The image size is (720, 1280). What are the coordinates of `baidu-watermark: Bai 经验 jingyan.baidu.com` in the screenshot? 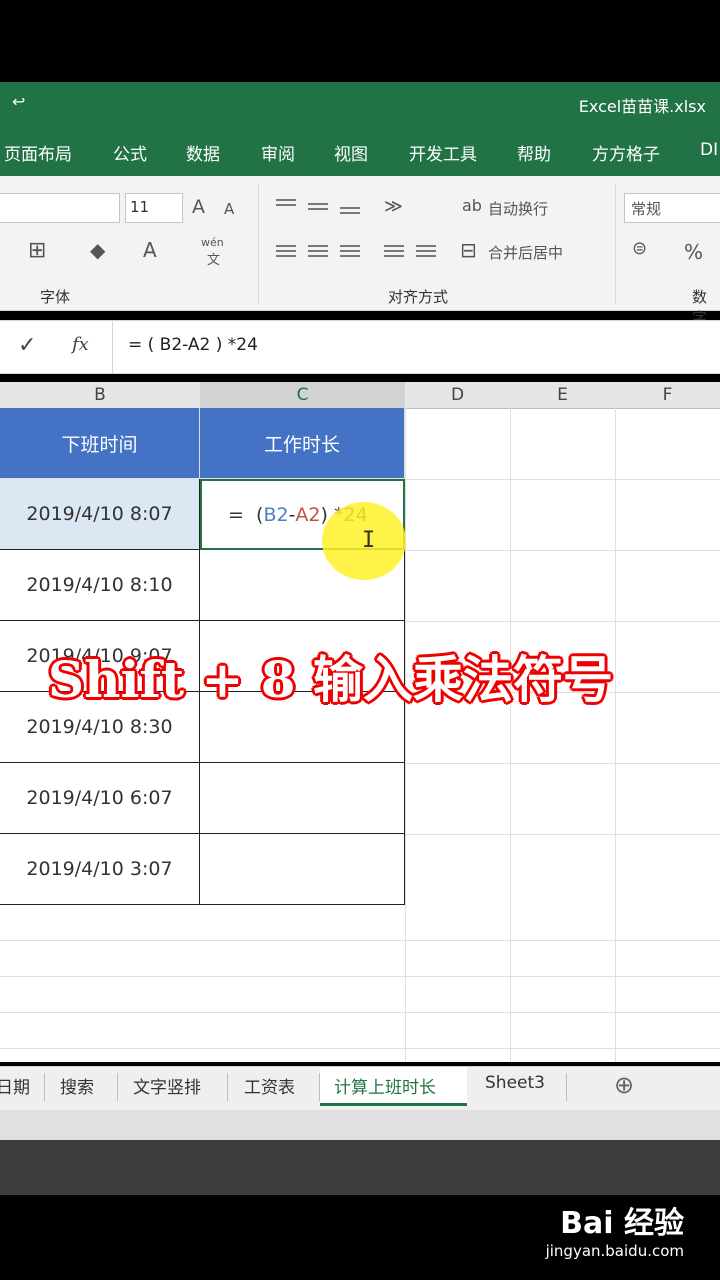 It's located at (615, 1229).